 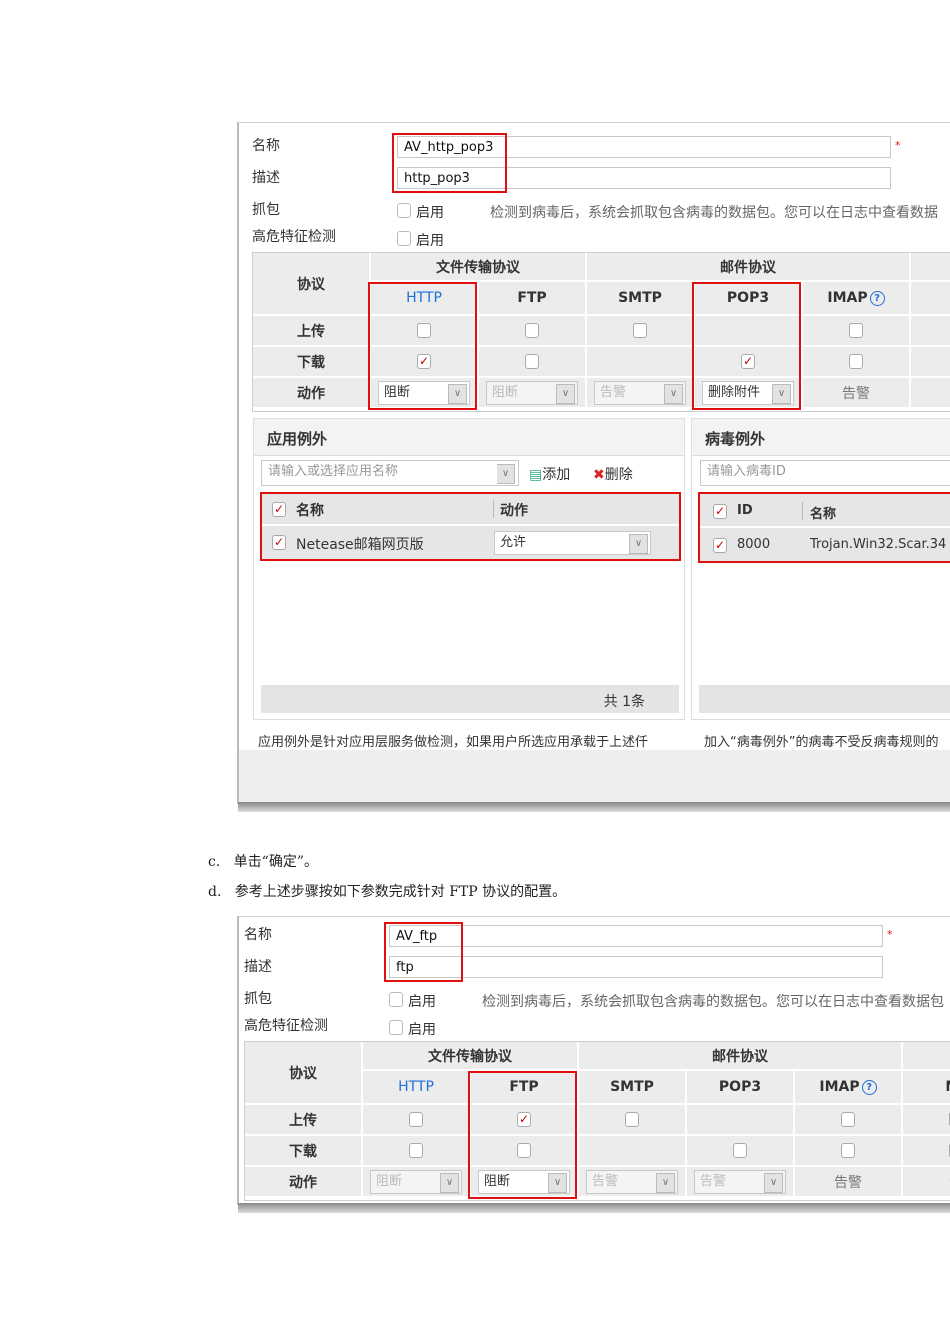 I want to click on add-icon: ▤, so click(x=536, y=475).